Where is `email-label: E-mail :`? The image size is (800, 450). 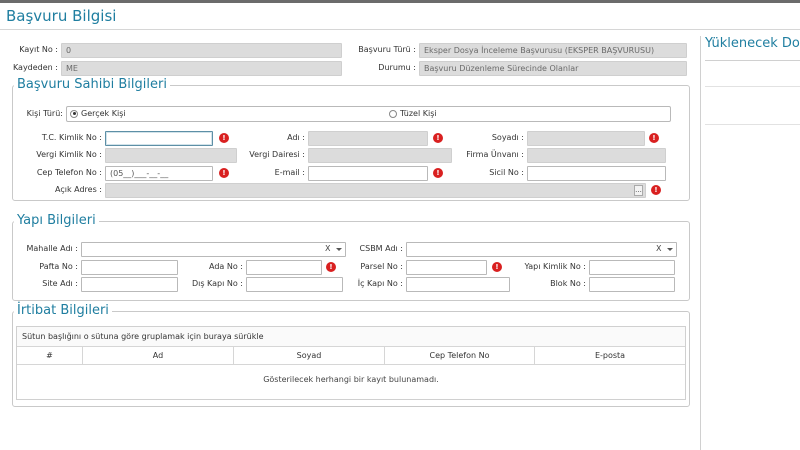 email-label: E-mail : is located at coordinates (289, 172).